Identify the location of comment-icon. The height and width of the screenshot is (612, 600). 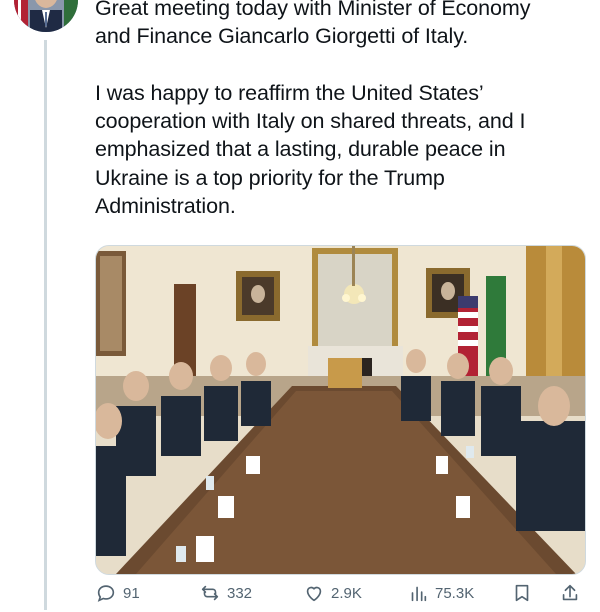
(106, 593).